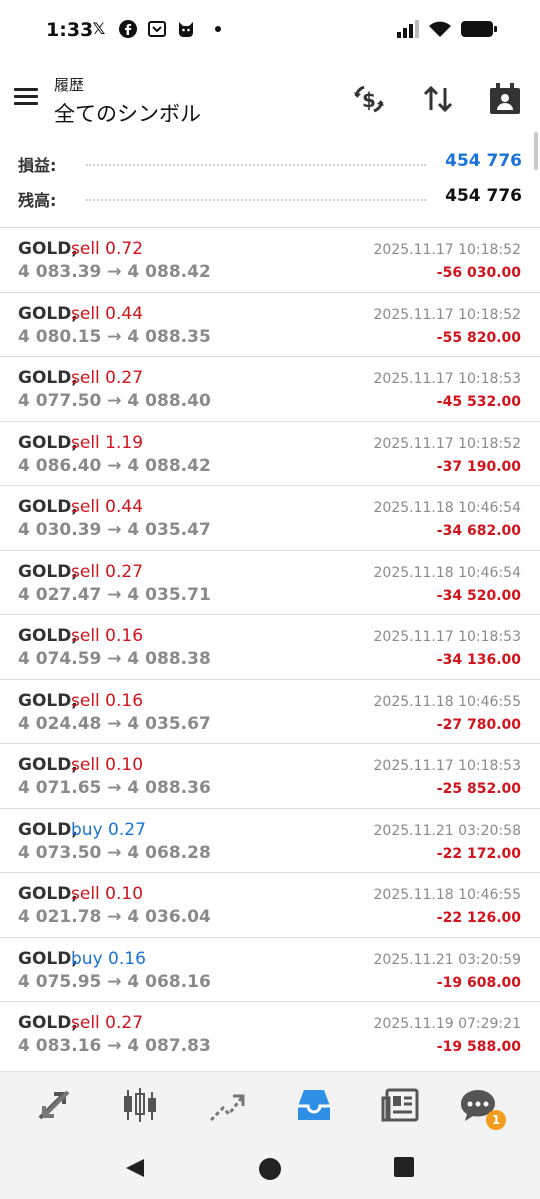 The width and height of the screenshot is (540, 1199). What do you see at coordinates (478, 789) in the screenshot?
I see `deal-profit: -25 852.00` at bounding box center [478, 789].